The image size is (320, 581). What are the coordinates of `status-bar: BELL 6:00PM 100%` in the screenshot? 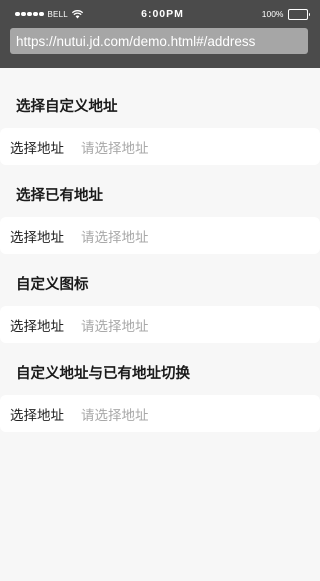 It's located at (160, 14).